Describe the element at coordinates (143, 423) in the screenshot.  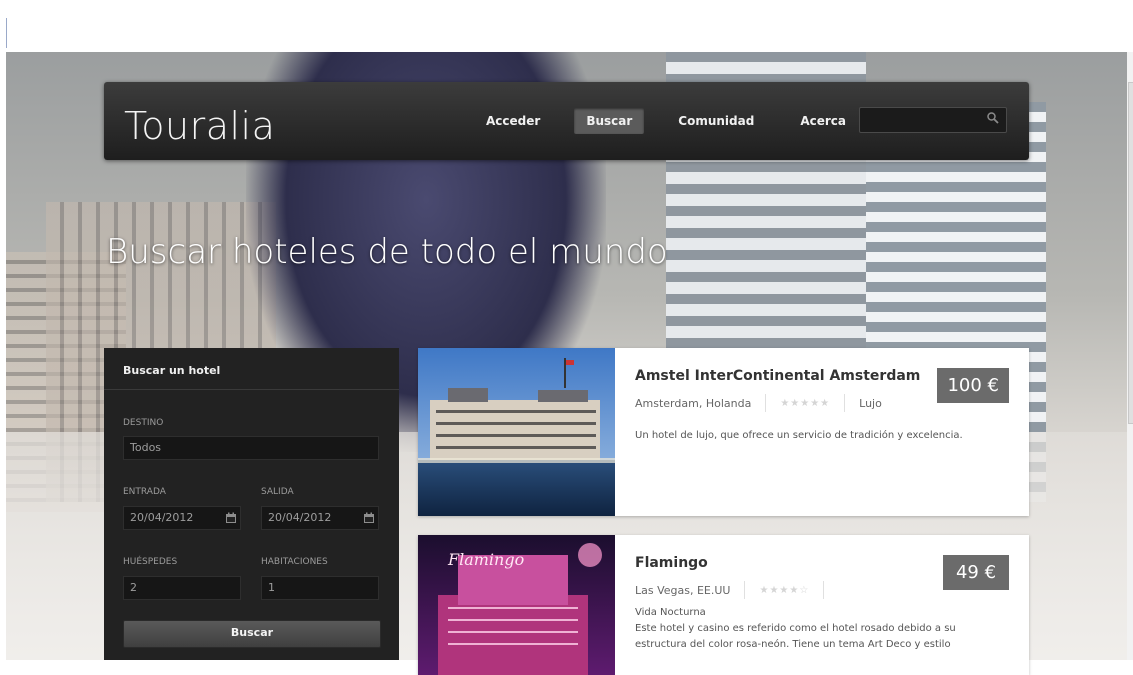
I see `destino-label: DESTINO` at that location.